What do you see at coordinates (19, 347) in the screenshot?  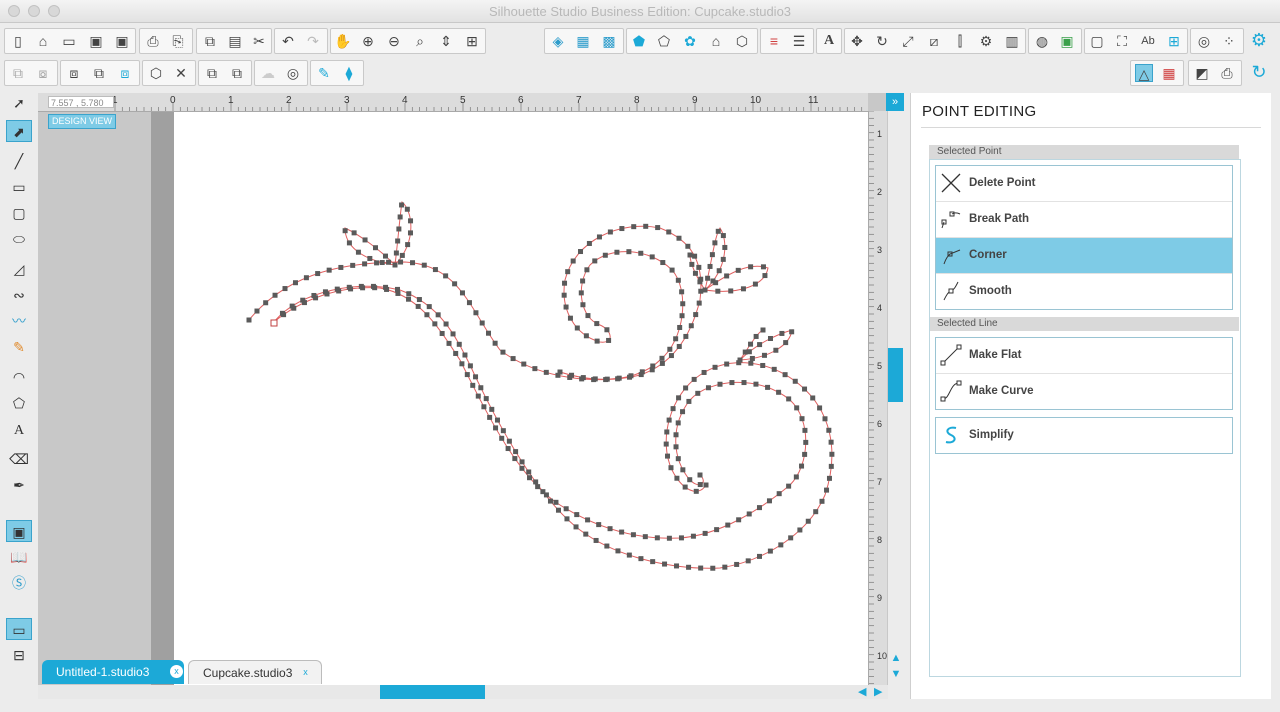 I see `smooth-freehand-icon: ✎` at bounding box center [19, 347].